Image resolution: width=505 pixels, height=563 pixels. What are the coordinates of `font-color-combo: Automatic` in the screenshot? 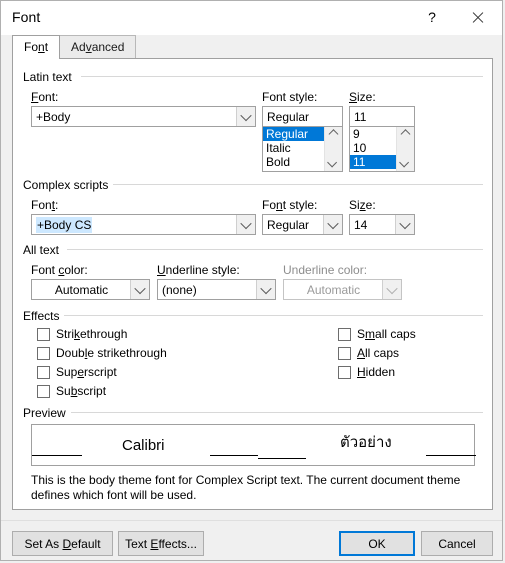 It's located at (90, 289).